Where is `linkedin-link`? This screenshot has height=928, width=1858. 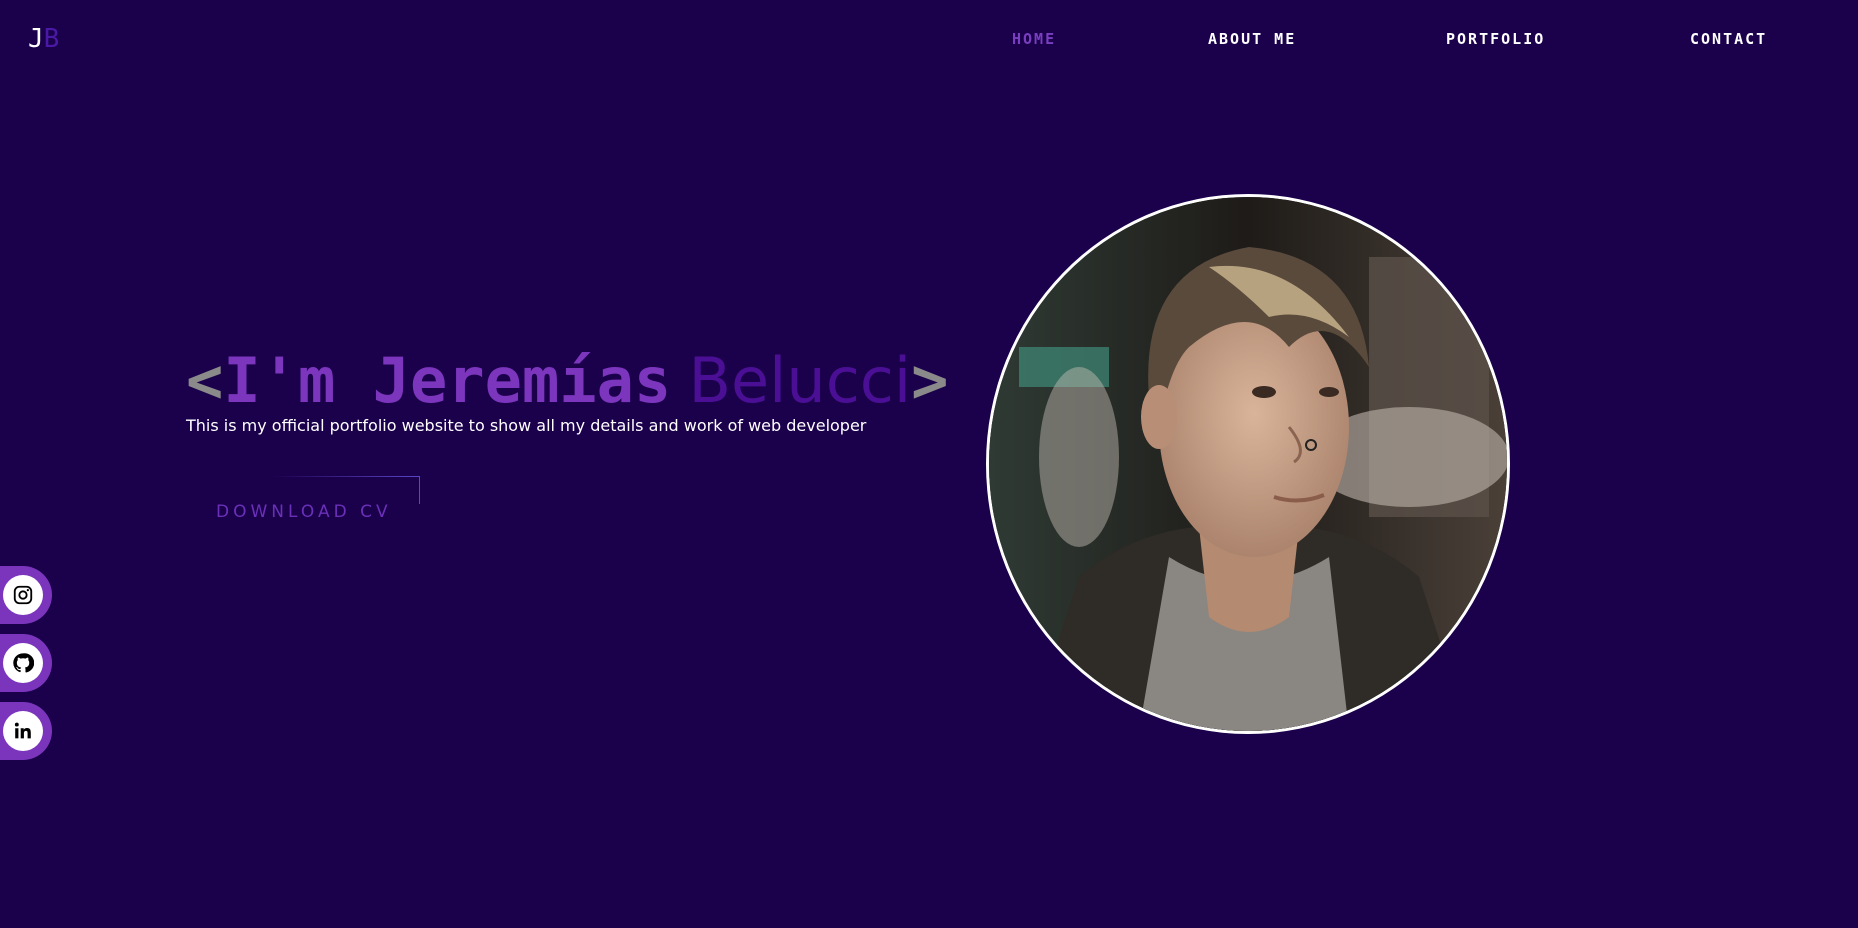 linkedin-link is located at coordinates (26, 731).